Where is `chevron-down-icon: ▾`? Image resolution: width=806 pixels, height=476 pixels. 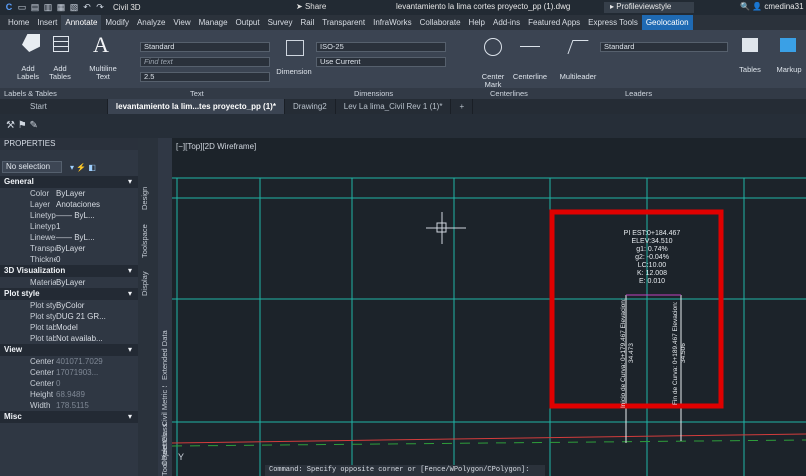 chevron-down-icon: ▾ is located at coordinates (130, 417).